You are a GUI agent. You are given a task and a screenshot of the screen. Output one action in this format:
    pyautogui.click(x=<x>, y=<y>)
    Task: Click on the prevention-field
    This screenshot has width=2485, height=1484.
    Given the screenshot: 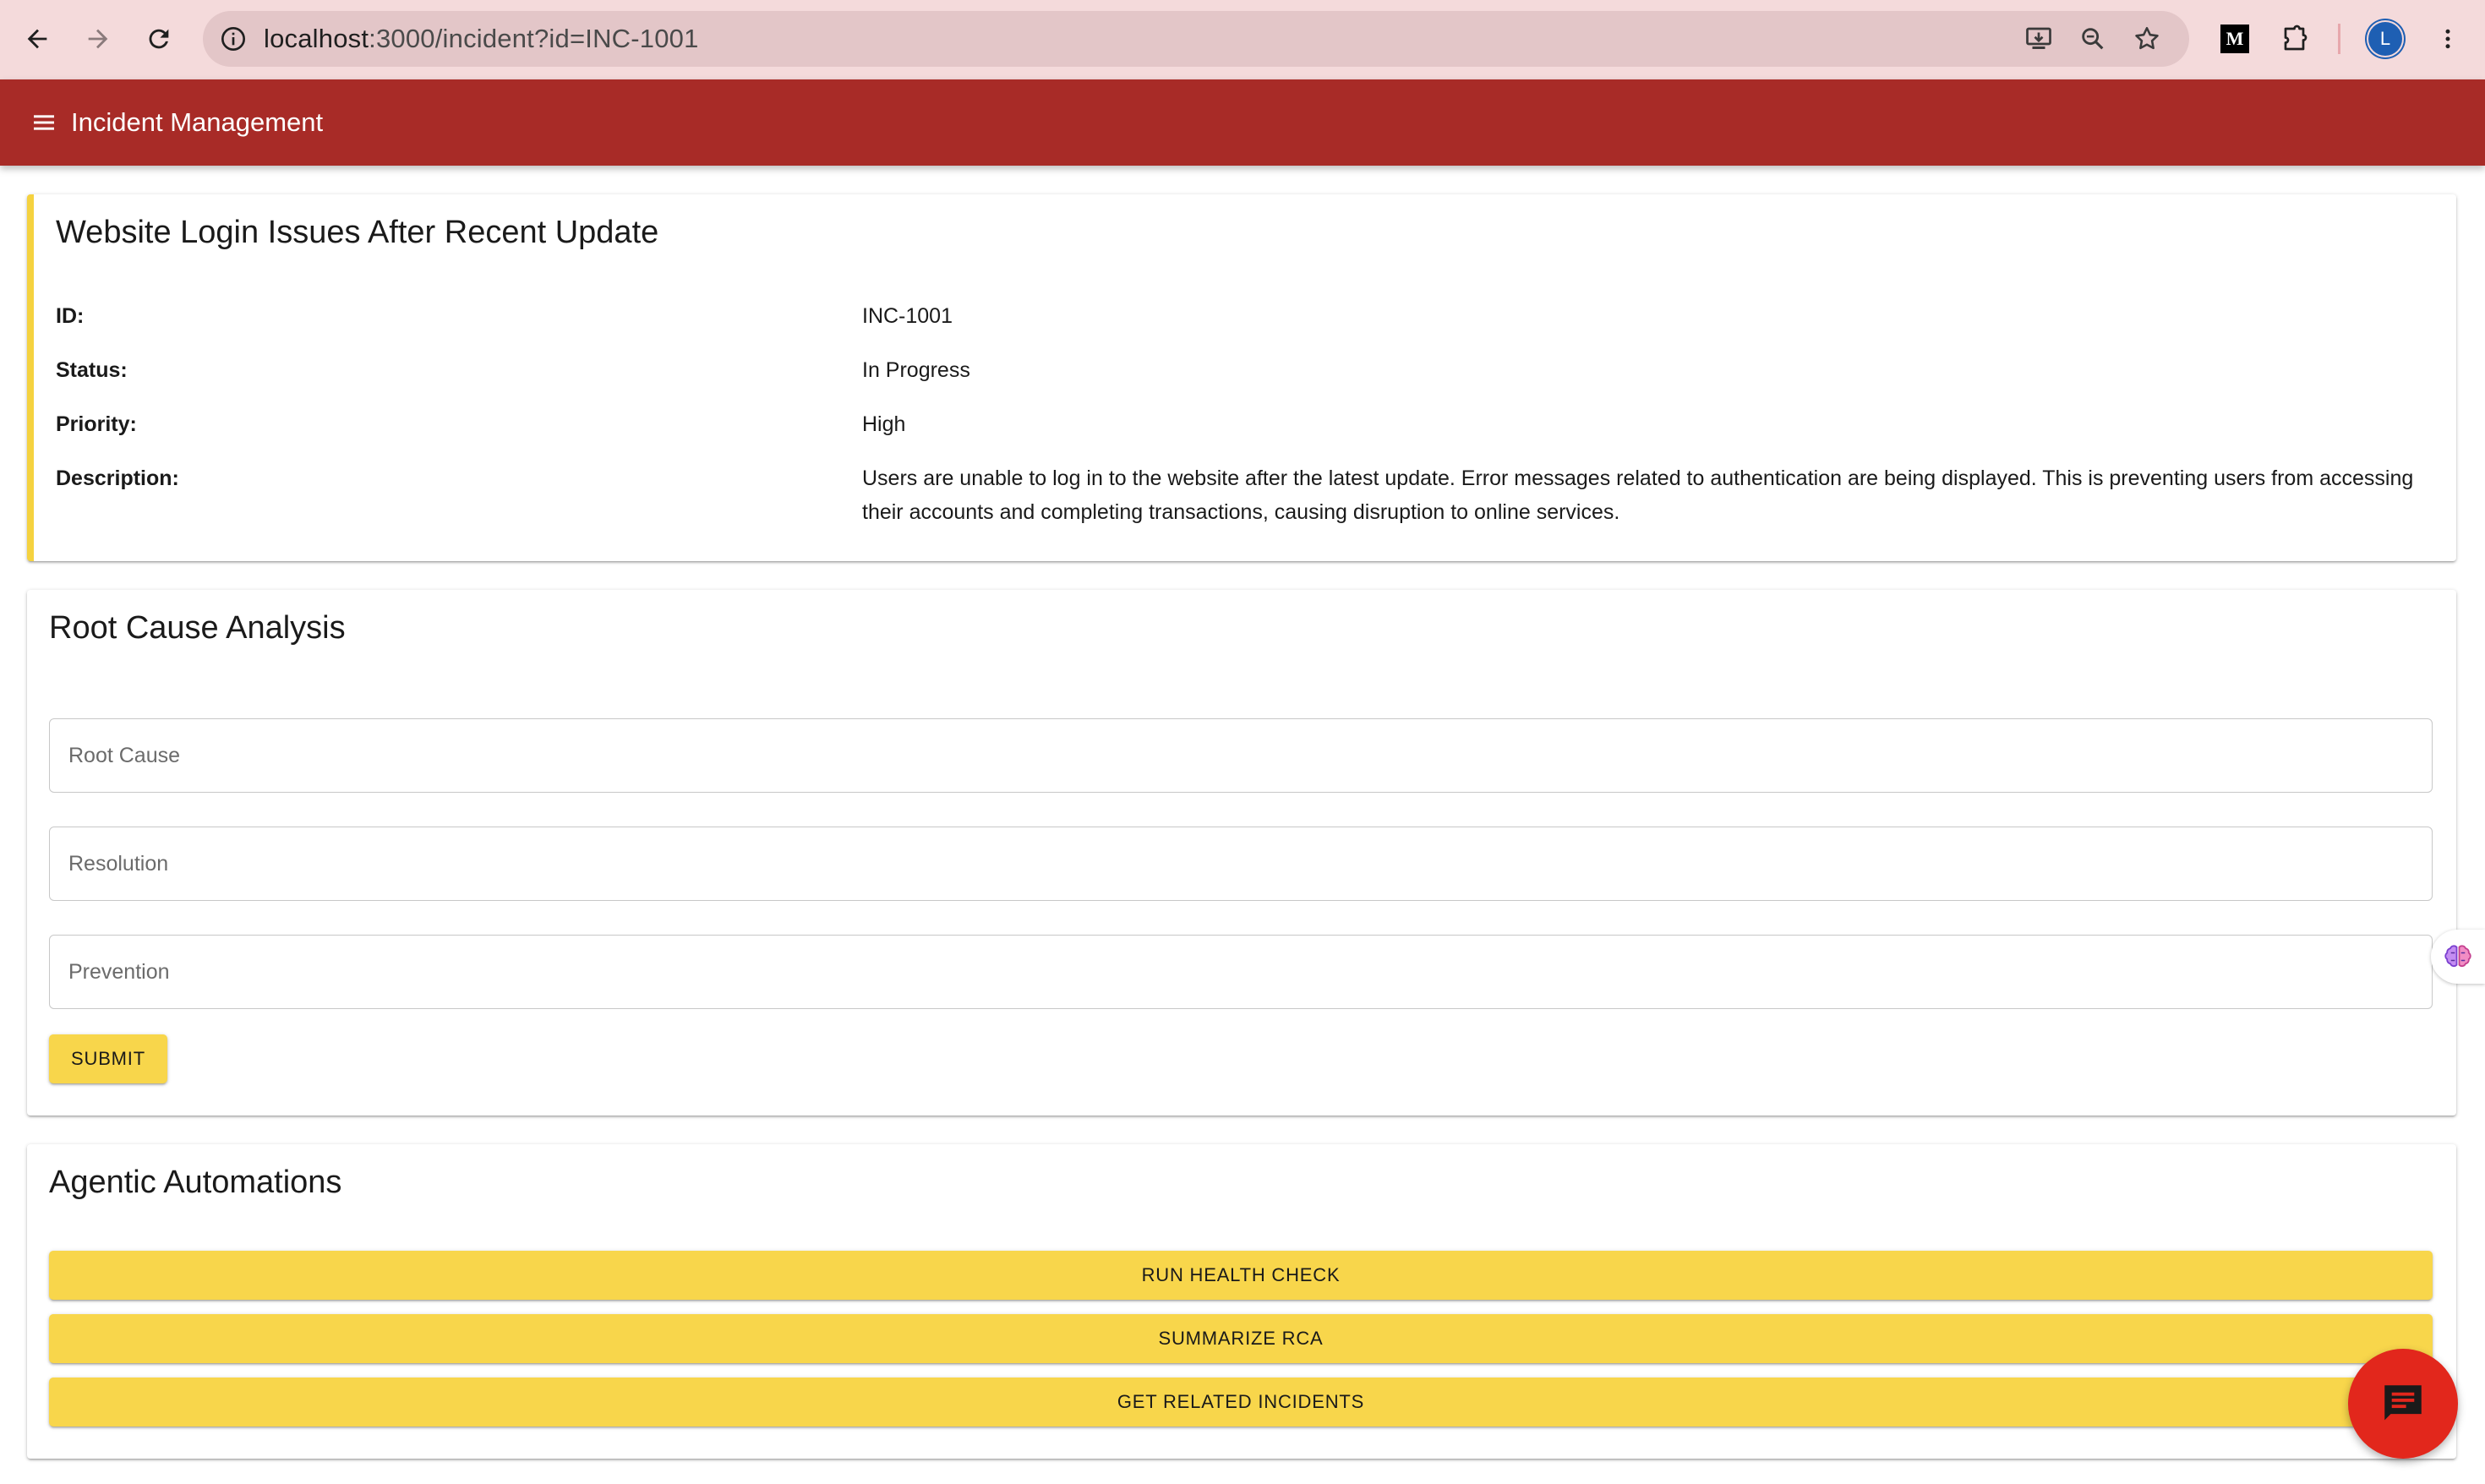 What is the action you would take?
    pyautogui.click(x=1241, y=972)
    